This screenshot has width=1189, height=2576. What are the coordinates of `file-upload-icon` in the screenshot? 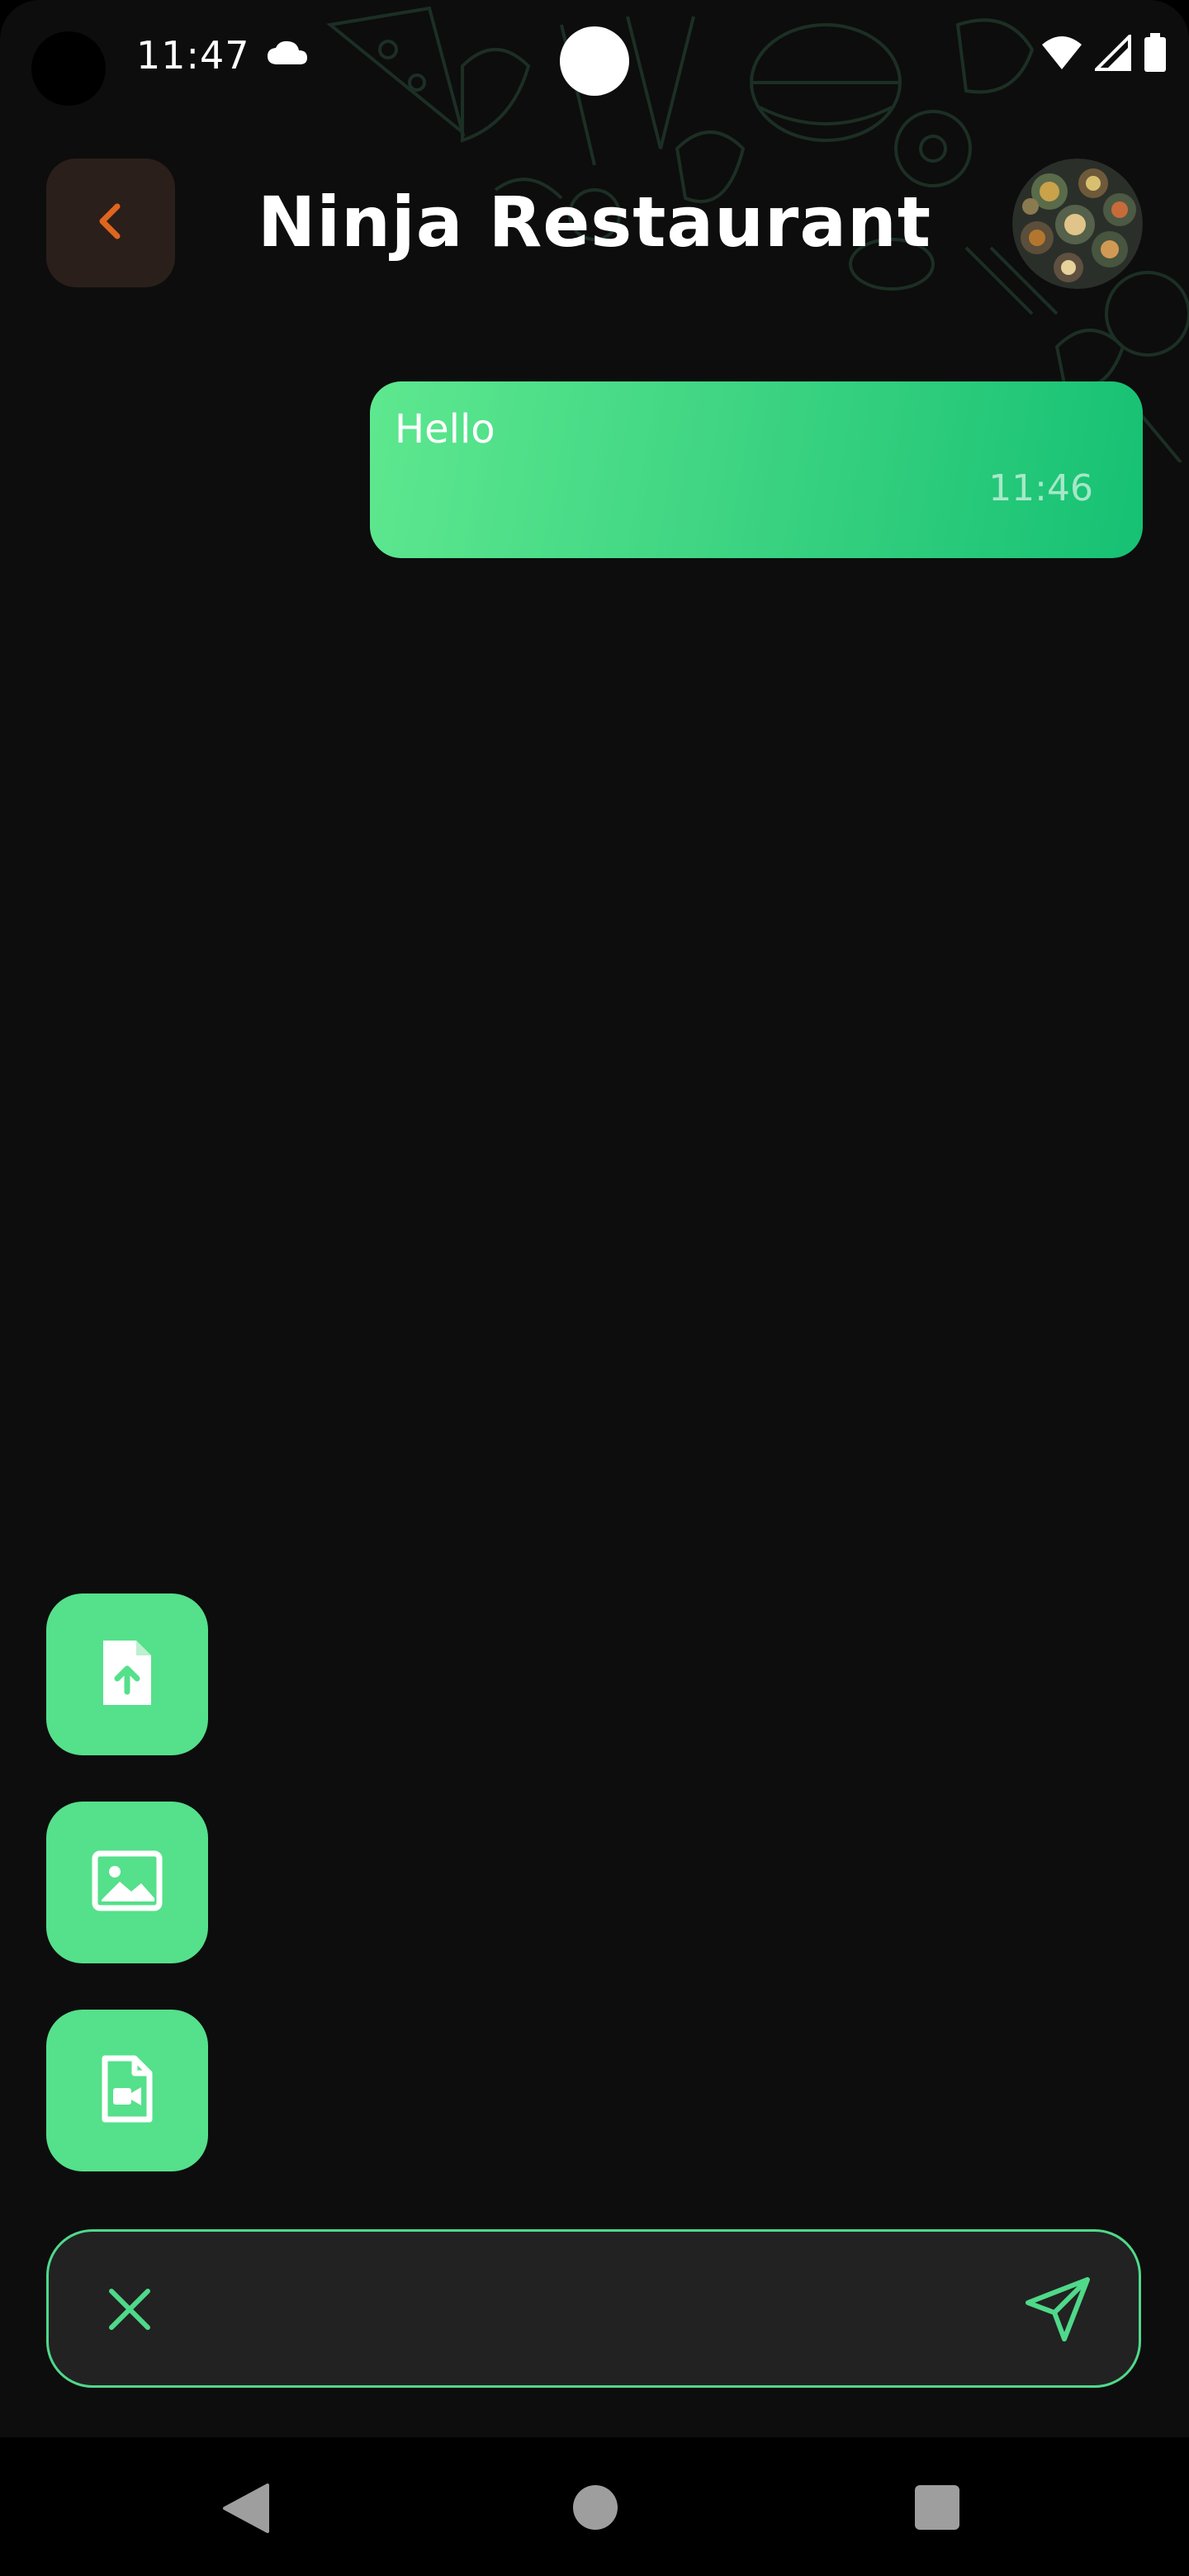 It's located at (127, 1674).